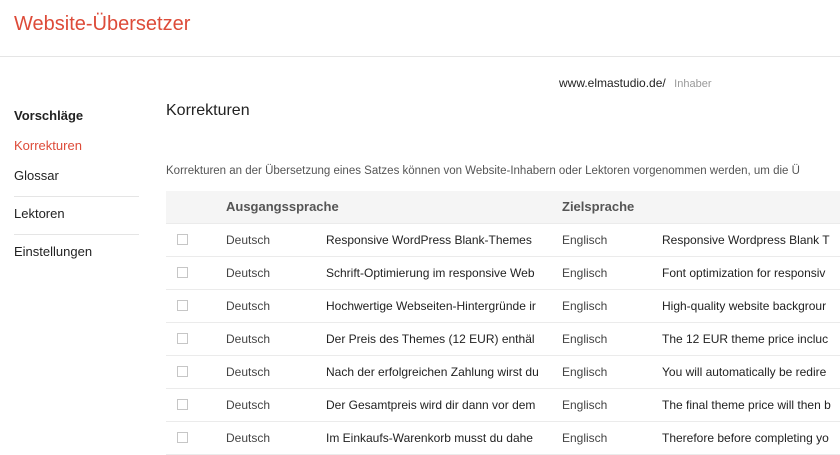  I want to click on site-url: www.elmastudio.de/, so click(612, 83).